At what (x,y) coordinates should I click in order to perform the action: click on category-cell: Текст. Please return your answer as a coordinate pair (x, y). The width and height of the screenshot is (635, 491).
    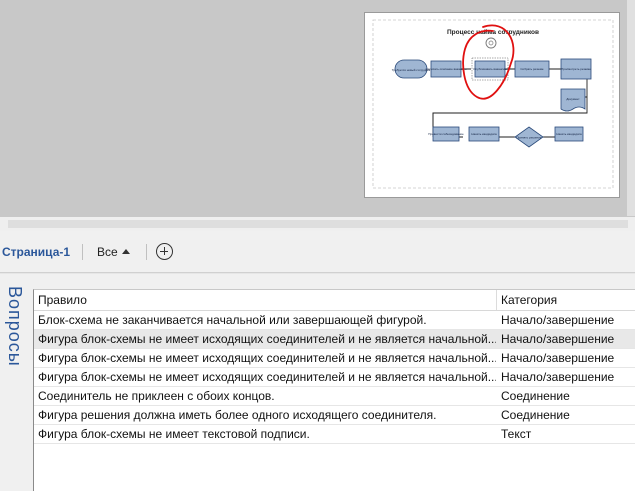
    Looking at the image, I should click on (516, 434).